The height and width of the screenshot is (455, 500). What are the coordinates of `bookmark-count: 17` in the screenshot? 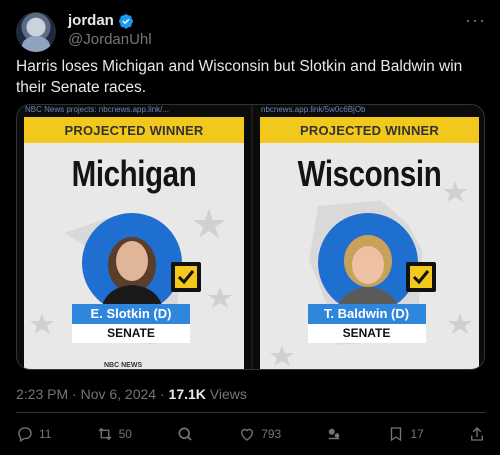 It's located at (417, 434).